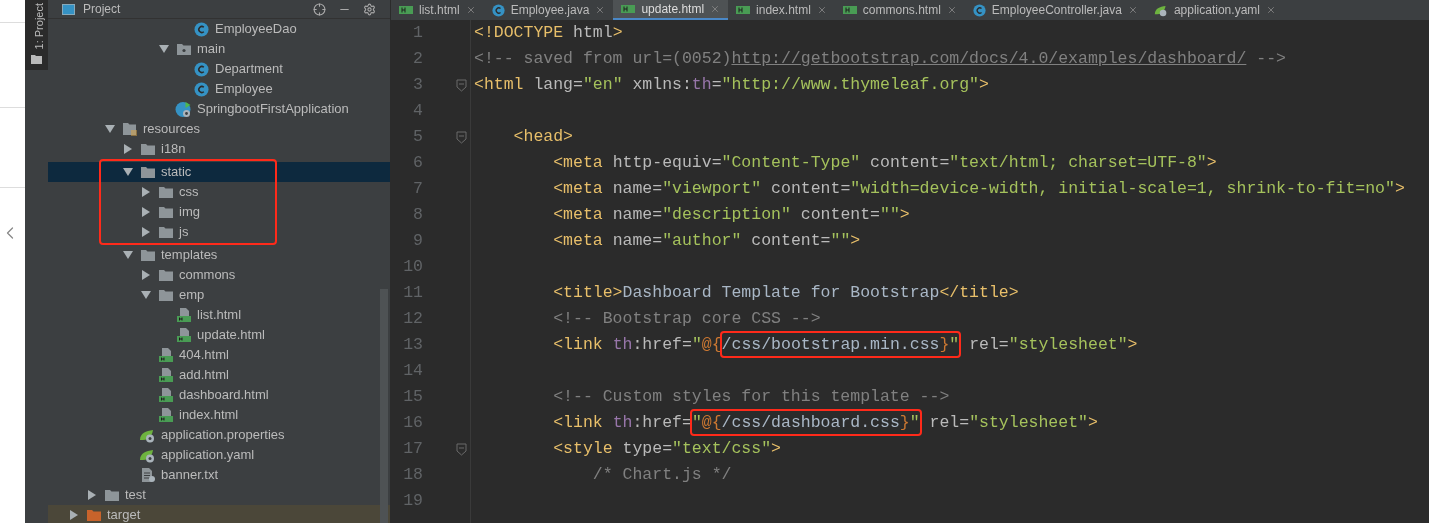 This screenshot has height=523, width=1429. What do you see at coordinates (412, 422) in the screenshot?
I see `line-number: 16` at bounding box center [412, 422].